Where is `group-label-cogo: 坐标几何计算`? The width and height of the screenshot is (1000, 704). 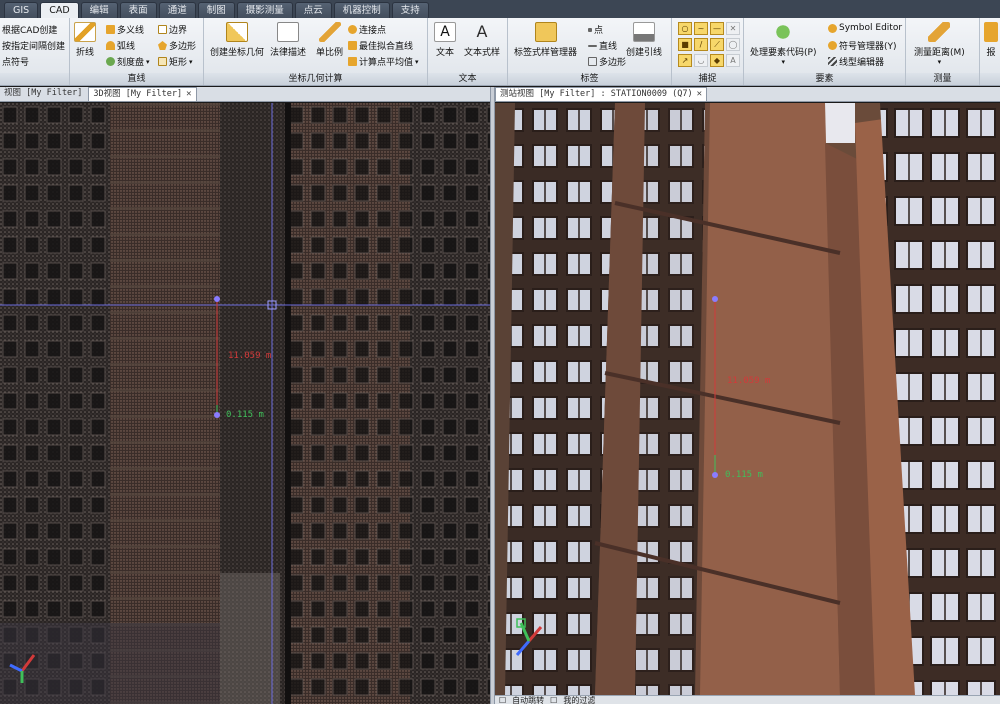
group-label-cogo: 坐标几何计算 is located at coordinates (315, 79).